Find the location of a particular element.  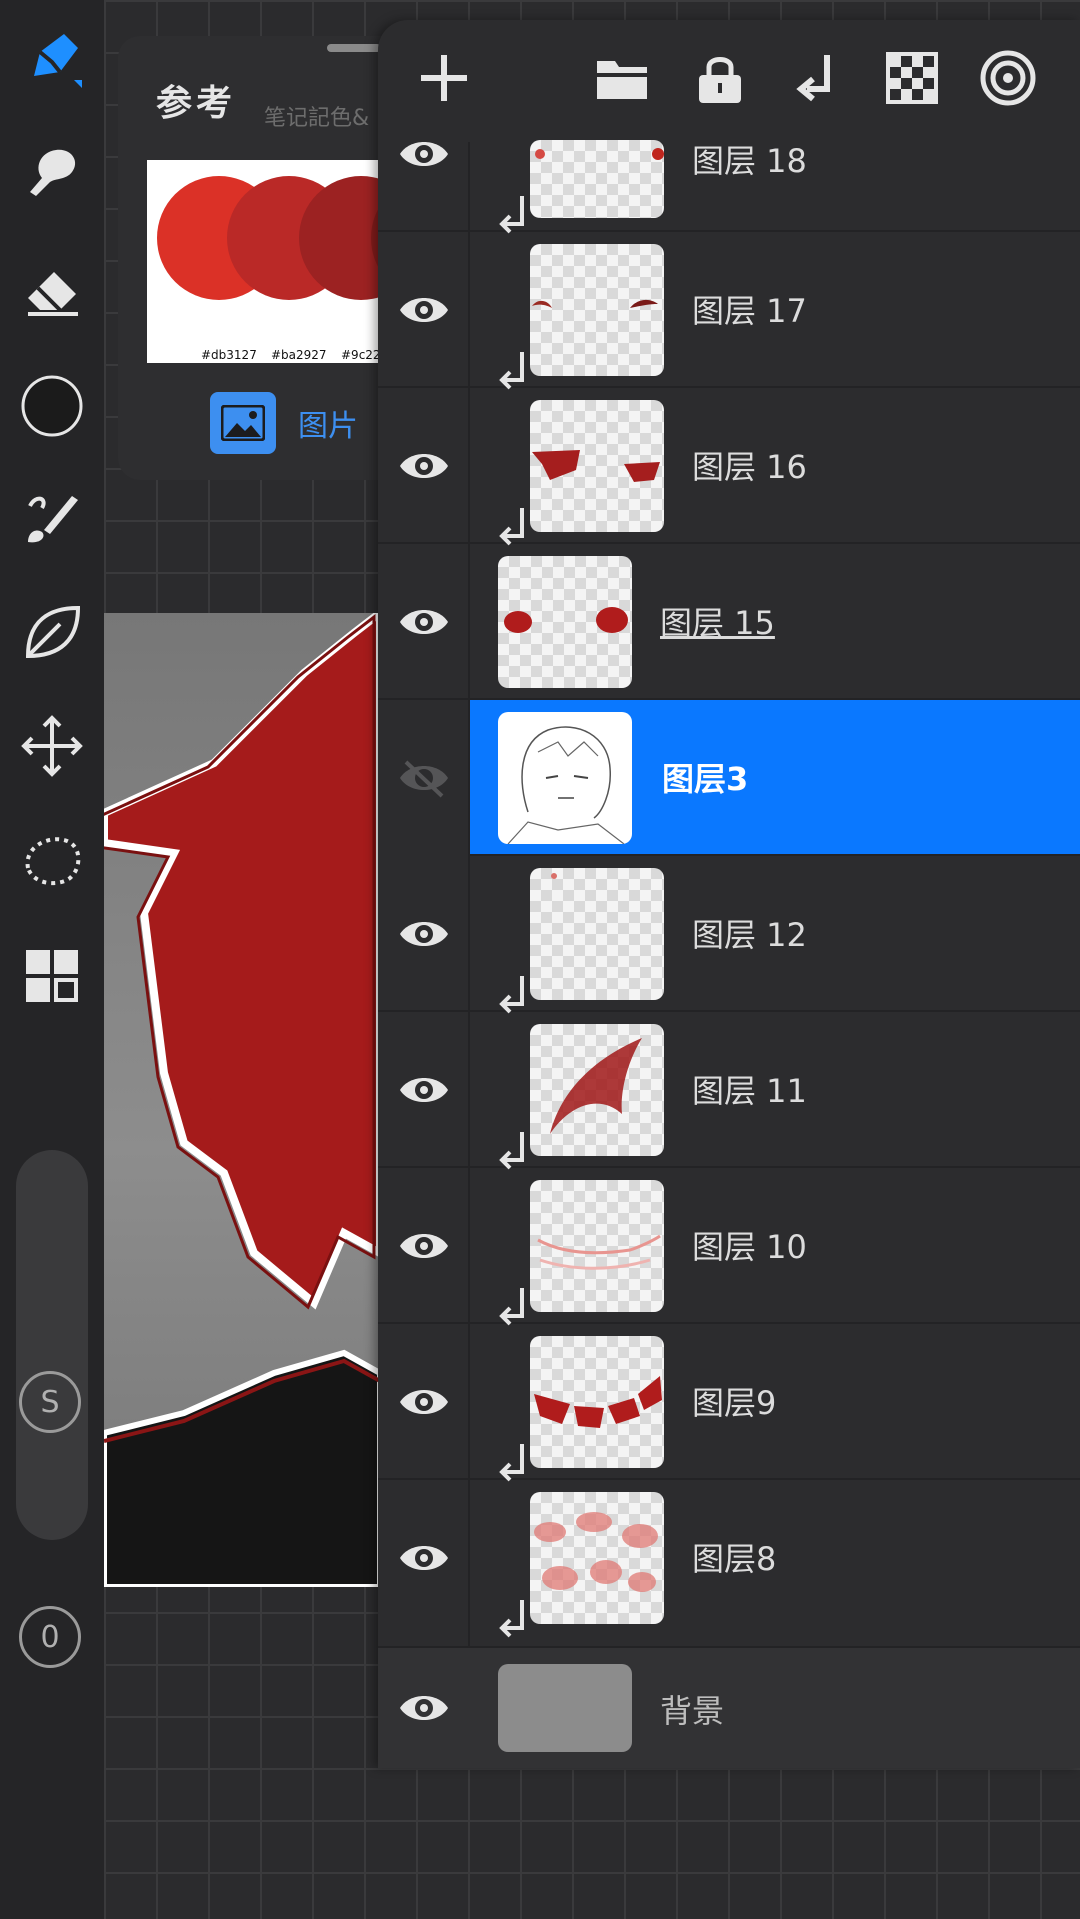

reference-tab-label: 图片 is located at coordinates (328, 426).